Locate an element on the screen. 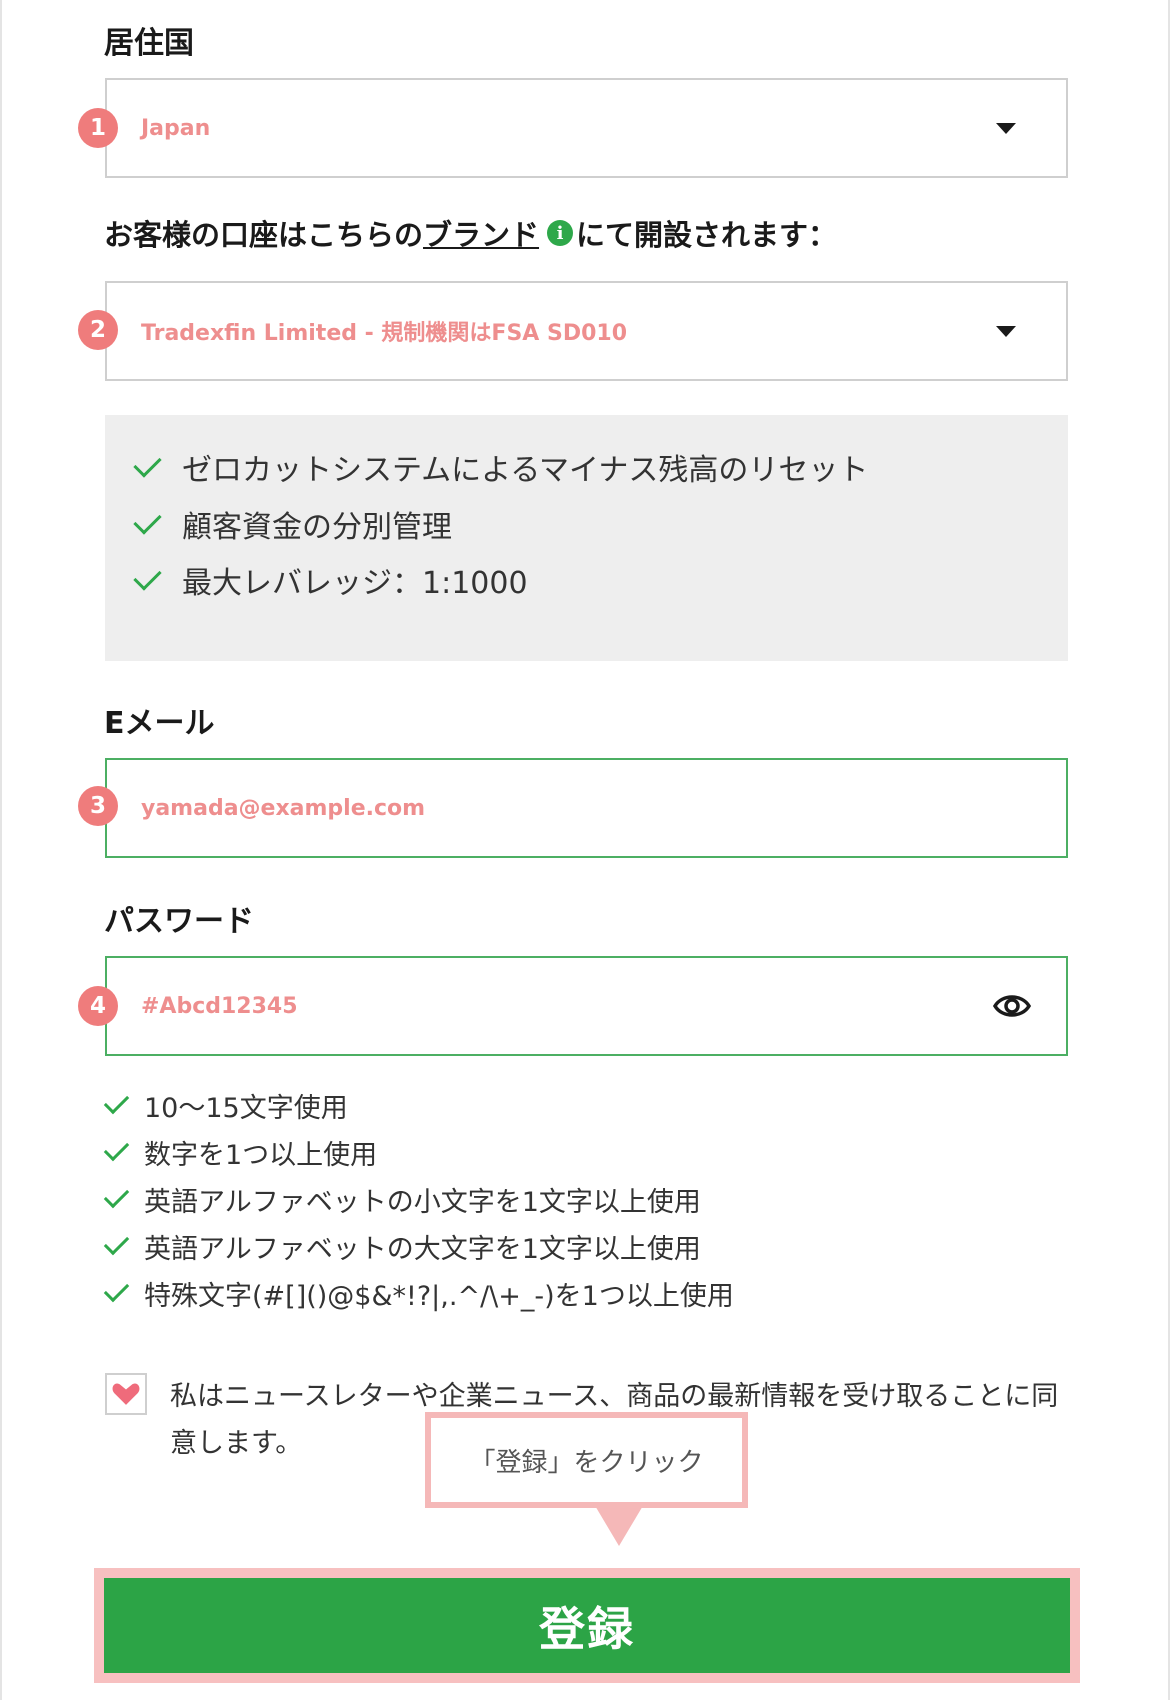 The height and width of the screenshot is (1700, 1170). brand-label-suffix: にて開設されます： is located at coordinates (707, 235).